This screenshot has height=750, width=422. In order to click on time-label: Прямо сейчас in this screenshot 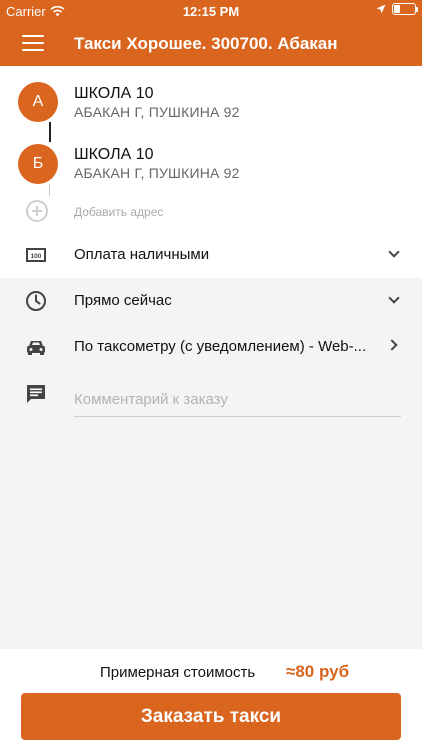, I will do `click(123, 300)`.